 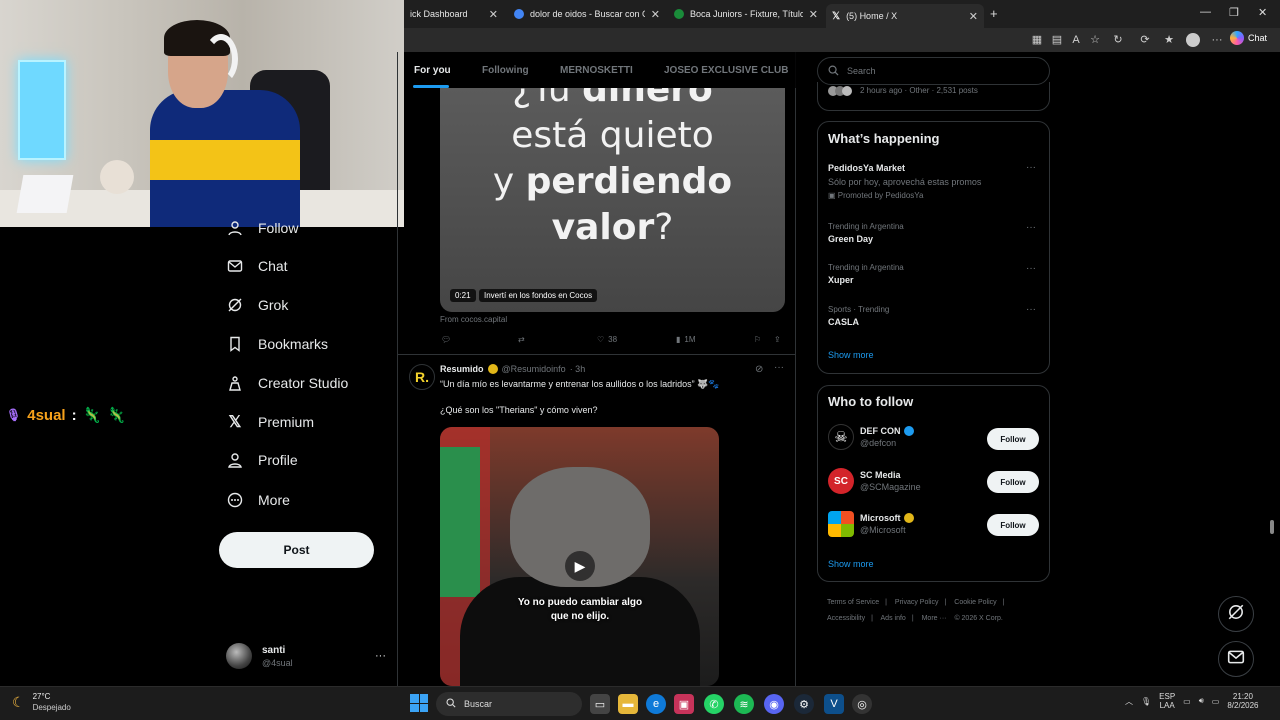 What do you see at coordinates (296, 550) in the screenshot?
I see `post-button: Post` at bounding box center [296, 550].